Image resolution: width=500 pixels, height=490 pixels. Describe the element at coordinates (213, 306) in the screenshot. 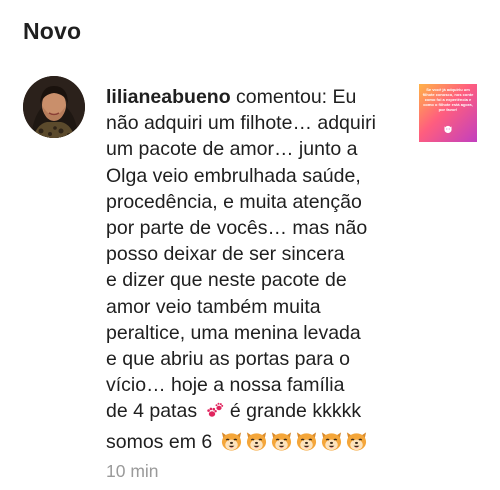

I see `comment-line: amor veio também muita` at that location.